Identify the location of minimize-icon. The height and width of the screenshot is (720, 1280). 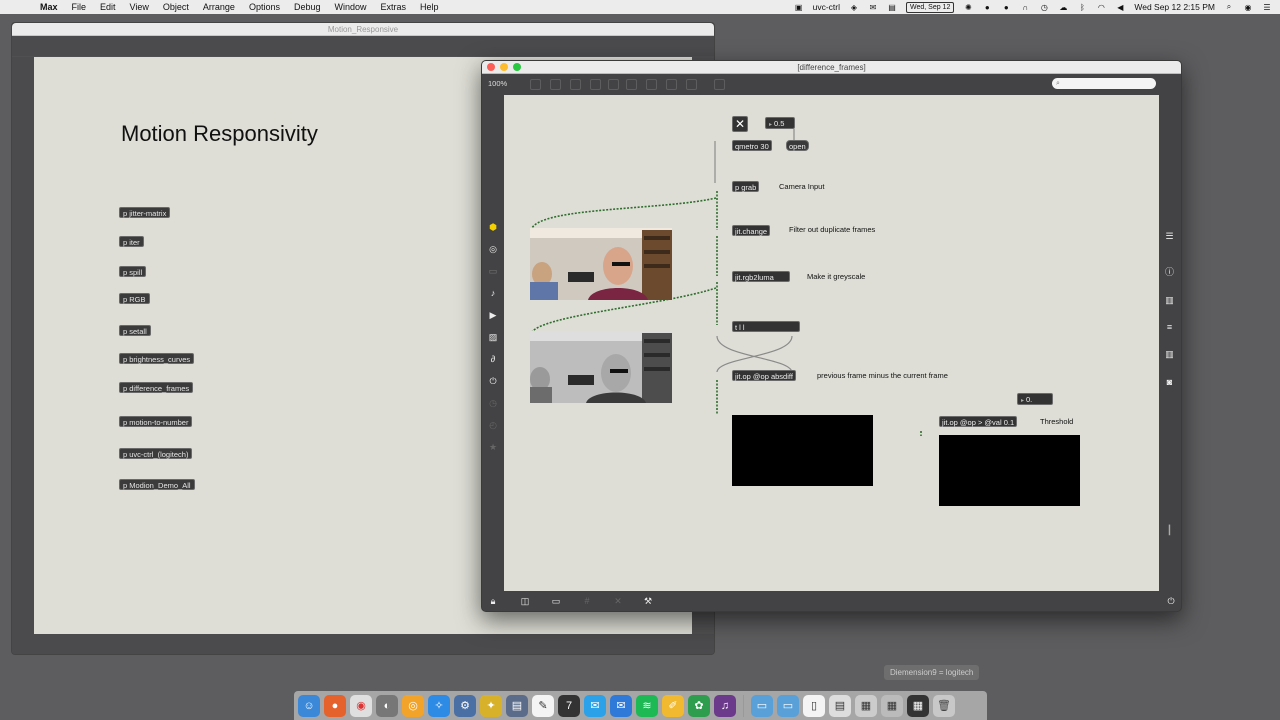
(504, 67).